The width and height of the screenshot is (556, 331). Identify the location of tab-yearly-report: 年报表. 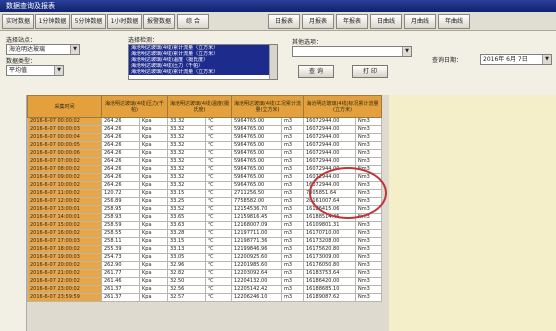
(352, 21).